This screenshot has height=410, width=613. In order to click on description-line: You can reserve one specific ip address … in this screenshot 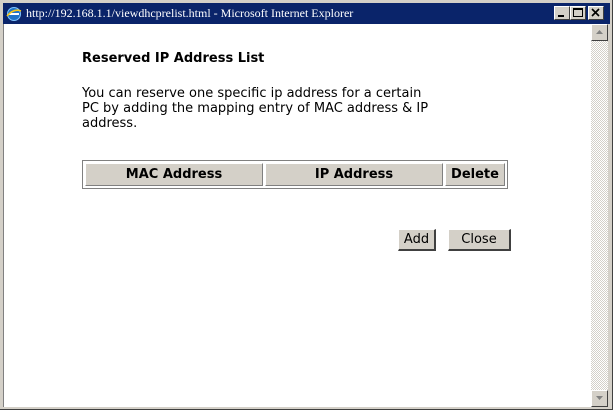, I will do `click(252, 93)`.